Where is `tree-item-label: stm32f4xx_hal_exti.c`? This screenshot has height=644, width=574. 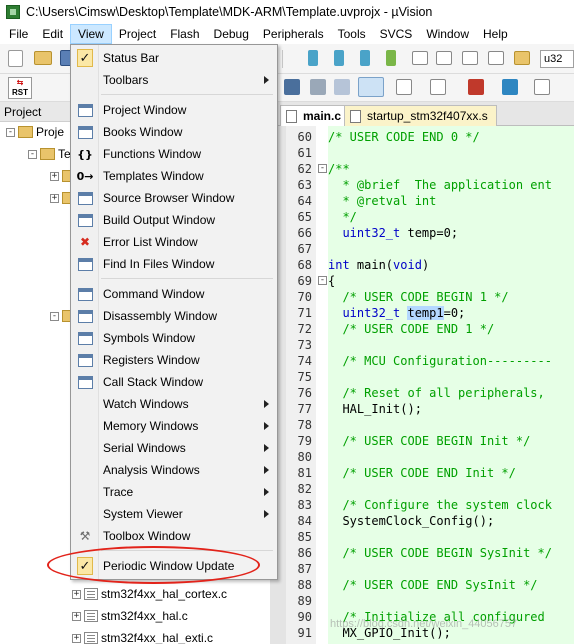
tree-item-label: stm32f4xx_hal_exti.c is located at coordinates (157, 637).